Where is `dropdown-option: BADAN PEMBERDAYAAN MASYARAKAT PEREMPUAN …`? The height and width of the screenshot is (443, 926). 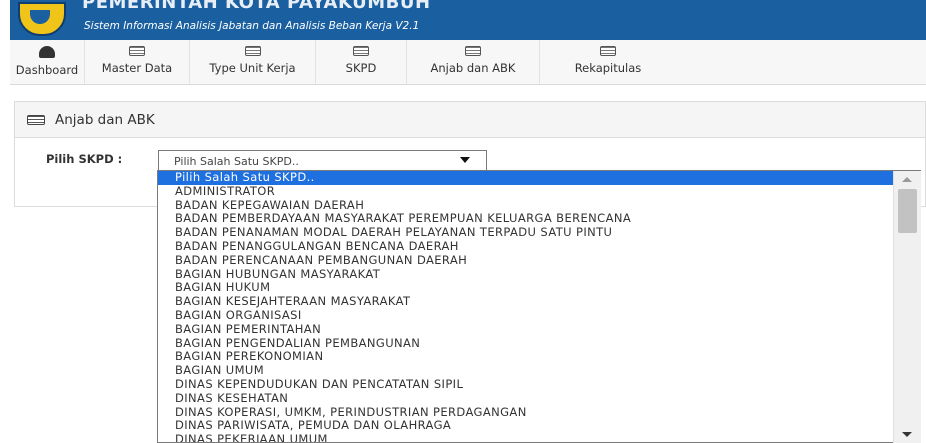 dropdown-option: BADAN PEMBERDAYAAN MASYARAKAT PEREMPUAN … is located at coordinates (539, 219).